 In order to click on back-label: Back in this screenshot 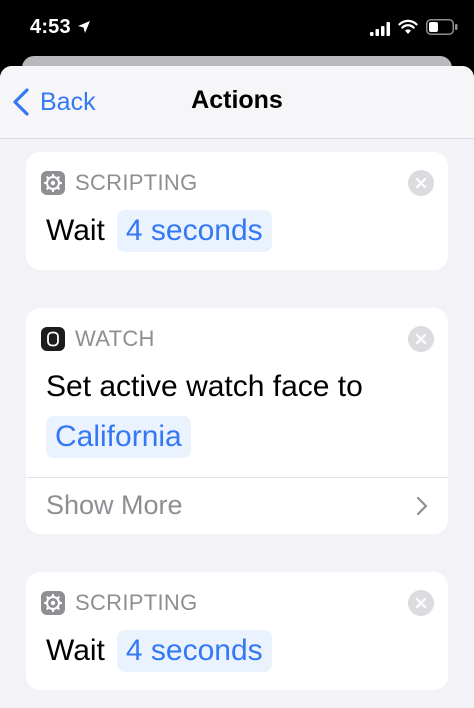, I will do `click(68, 101)`.